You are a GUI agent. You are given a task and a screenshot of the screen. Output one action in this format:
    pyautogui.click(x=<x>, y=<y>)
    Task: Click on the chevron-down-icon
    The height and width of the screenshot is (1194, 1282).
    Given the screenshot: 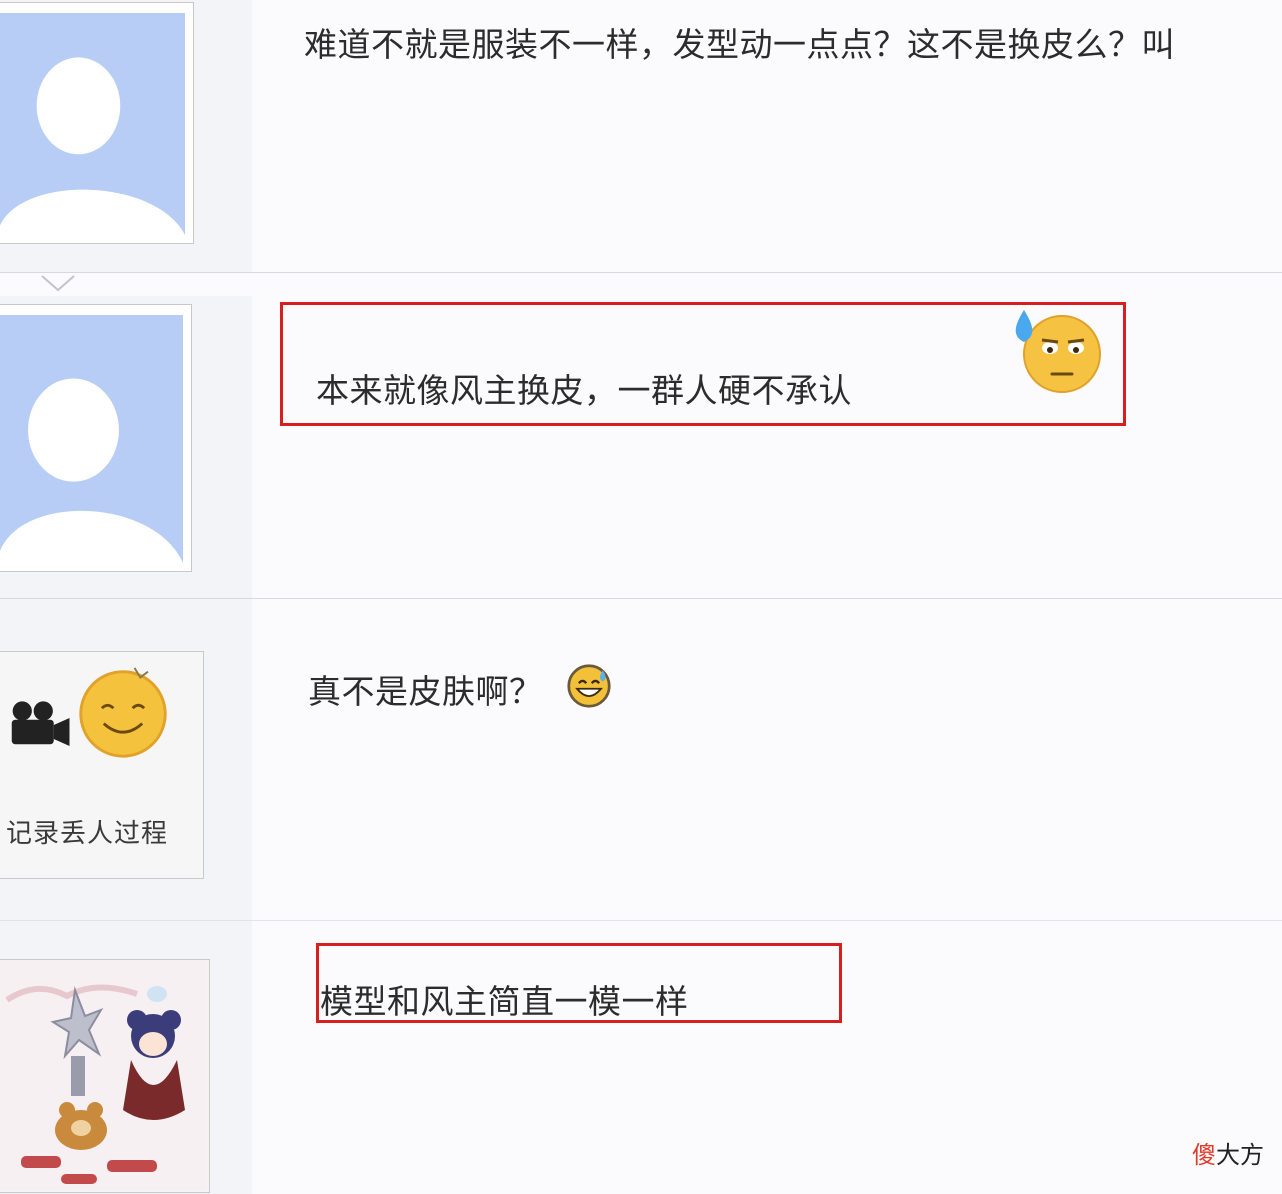 What is the action you would take?
    pyautogui.click(x=58, y=284)
    